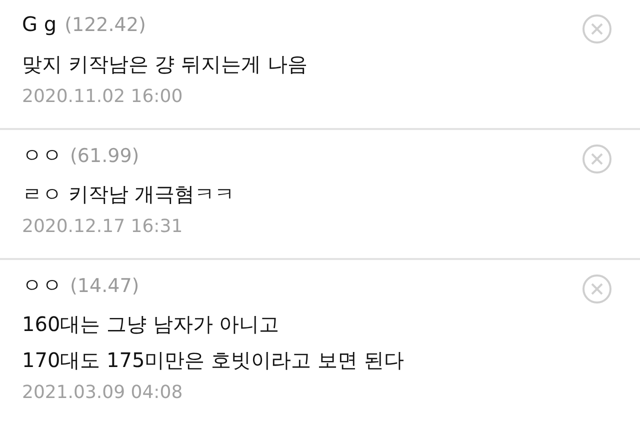 This screenshot has width=640, height=436. I want to click on comment-date: 2021.03.09 04:08, so click(103, 393).